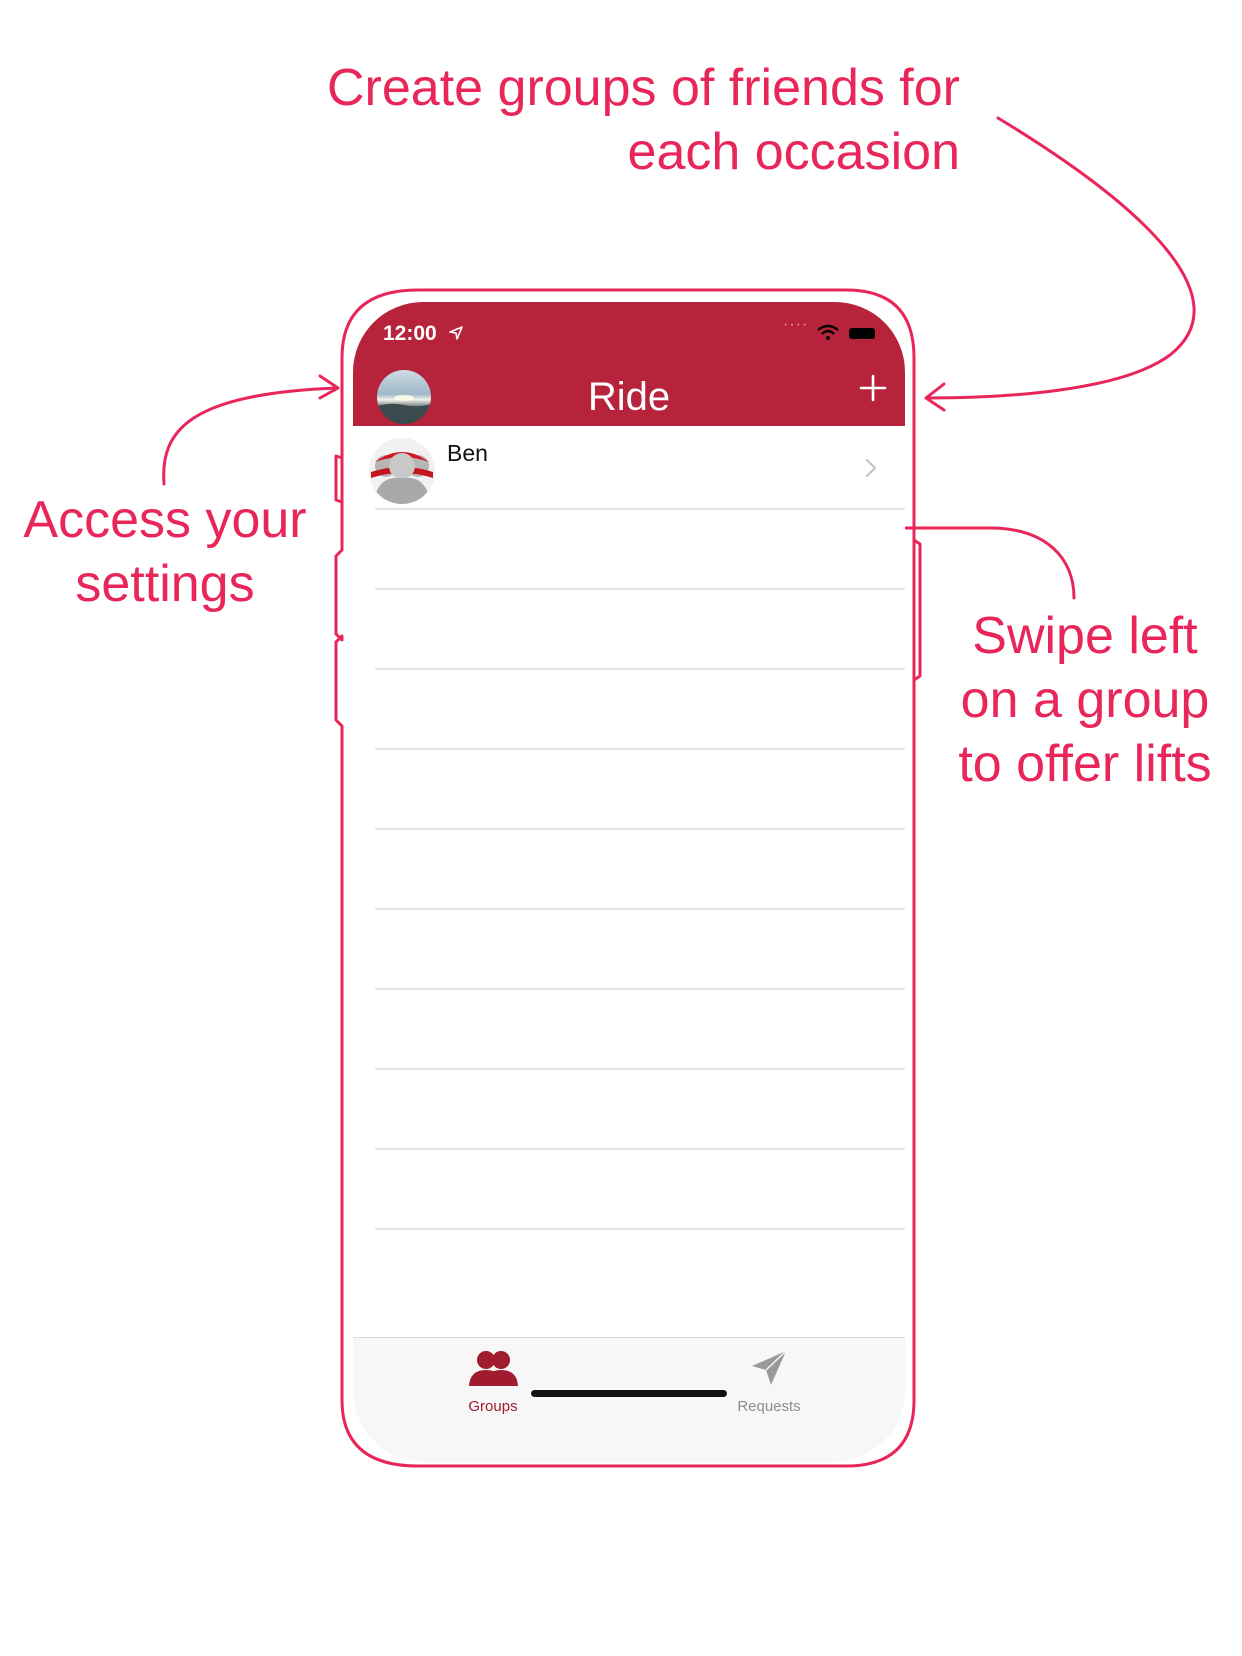  I want to click on callout-access-settings: Access your settings, so click(165, 552).